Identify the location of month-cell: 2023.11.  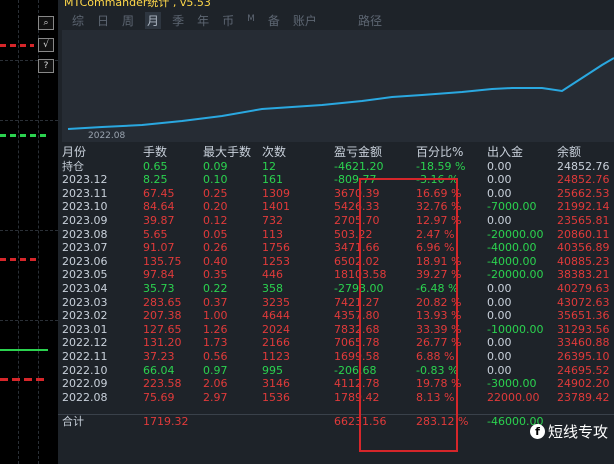
(85, 193).